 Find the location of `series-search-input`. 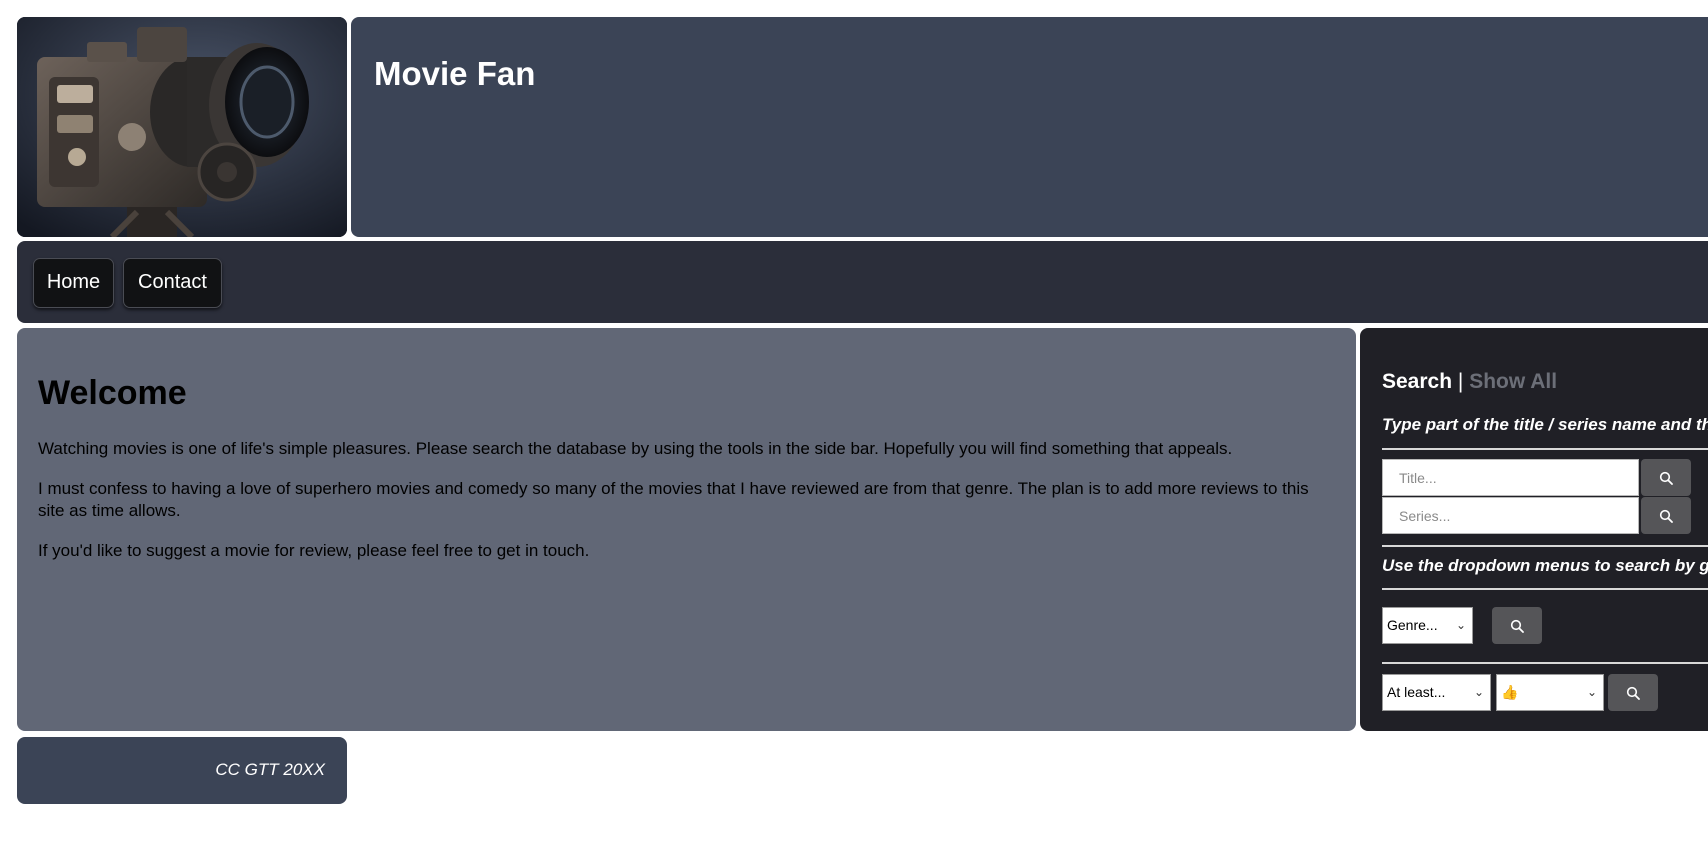

series-search-input is located at coordinates (1510, 515).